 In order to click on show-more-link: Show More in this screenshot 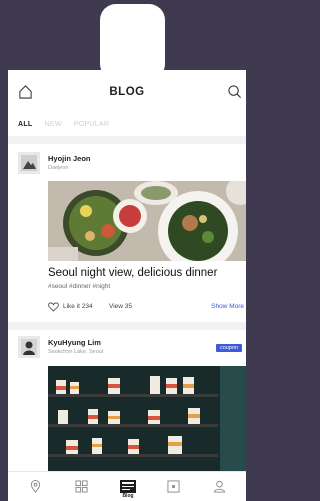, I will do `click(227, 306)`.